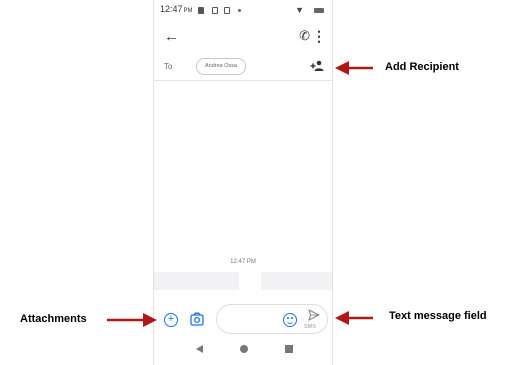  I want to click on nav-home-icon, so click(244, 349).